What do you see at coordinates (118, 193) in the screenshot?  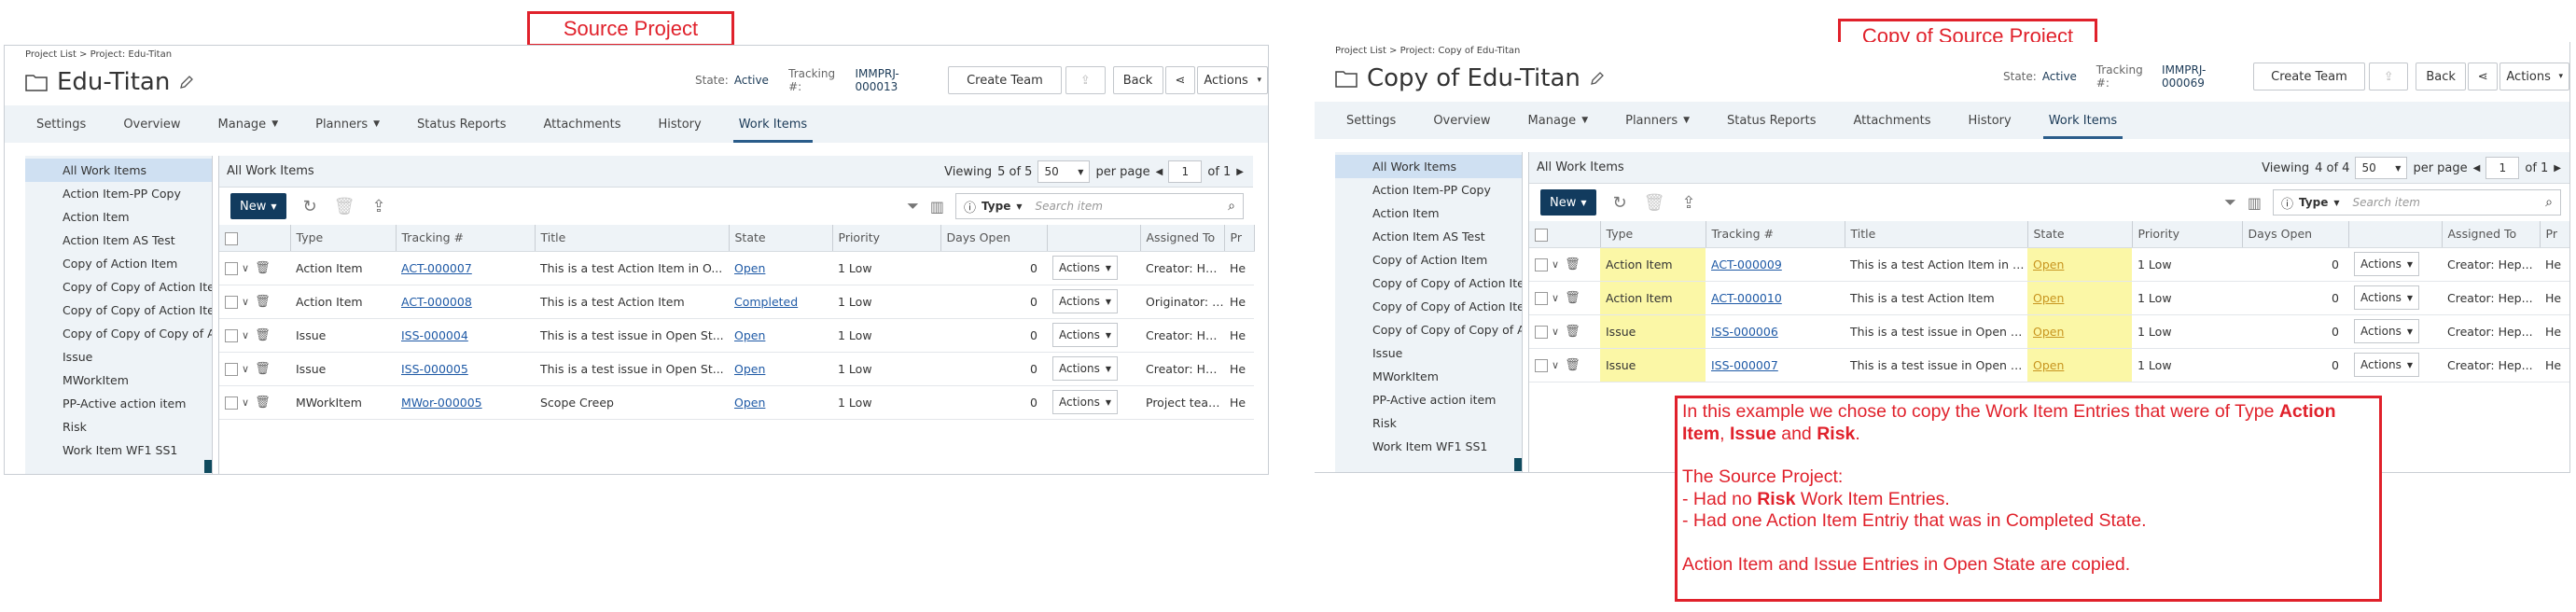 I see `sidebar-item-action-item-pp-copy: Action Item-PP Copy` at bounding box center [118, 193].